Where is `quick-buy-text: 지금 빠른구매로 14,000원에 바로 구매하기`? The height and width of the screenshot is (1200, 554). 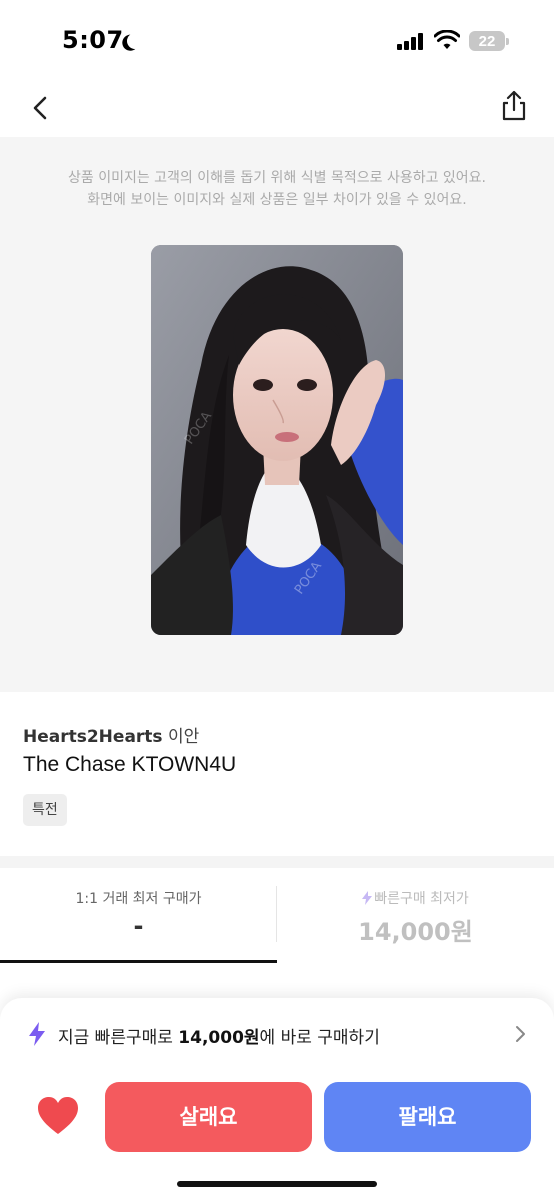 quick-buy-text: 지금 빠른구매로 14,000원에 바로 구매하기 is located at coordinates (219, 1035).